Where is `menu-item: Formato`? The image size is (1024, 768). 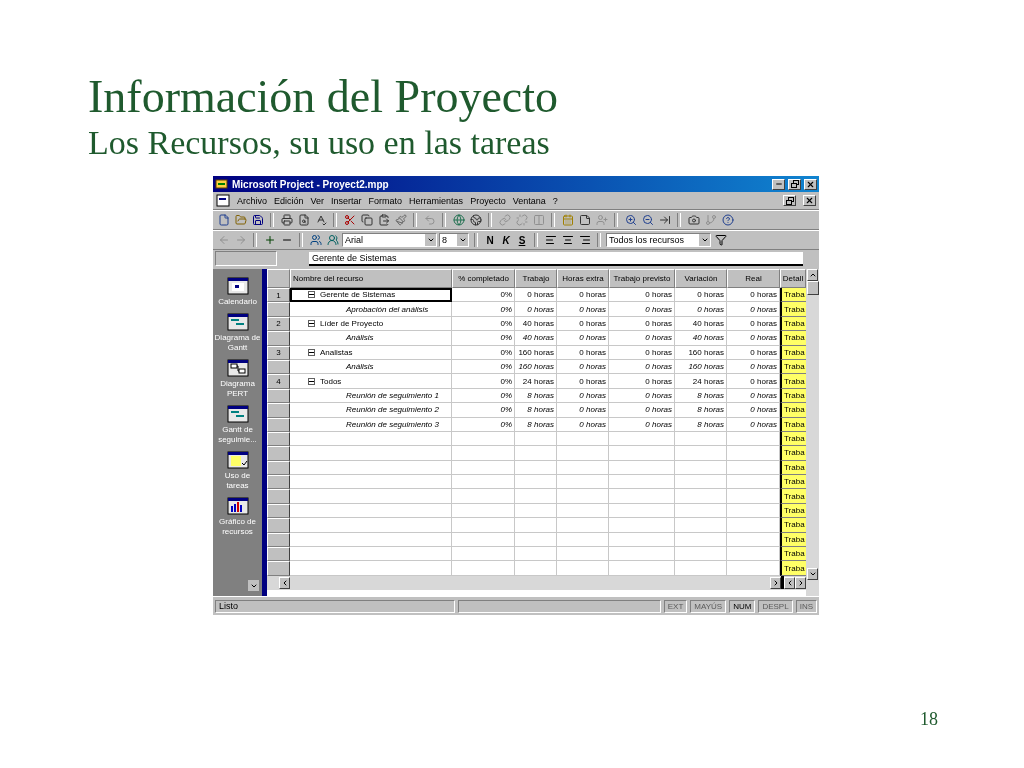 menu-item: Formato is located at coordinates (385, 200).